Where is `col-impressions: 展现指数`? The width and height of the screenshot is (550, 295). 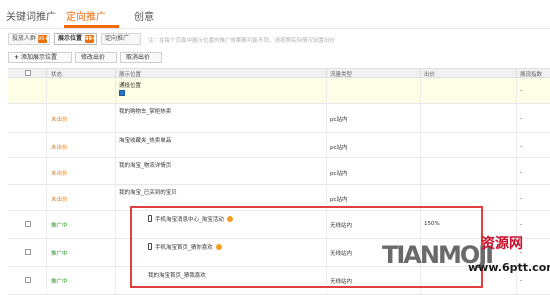
col-impressions: 展现指数 is located at coordinates (531, 74).